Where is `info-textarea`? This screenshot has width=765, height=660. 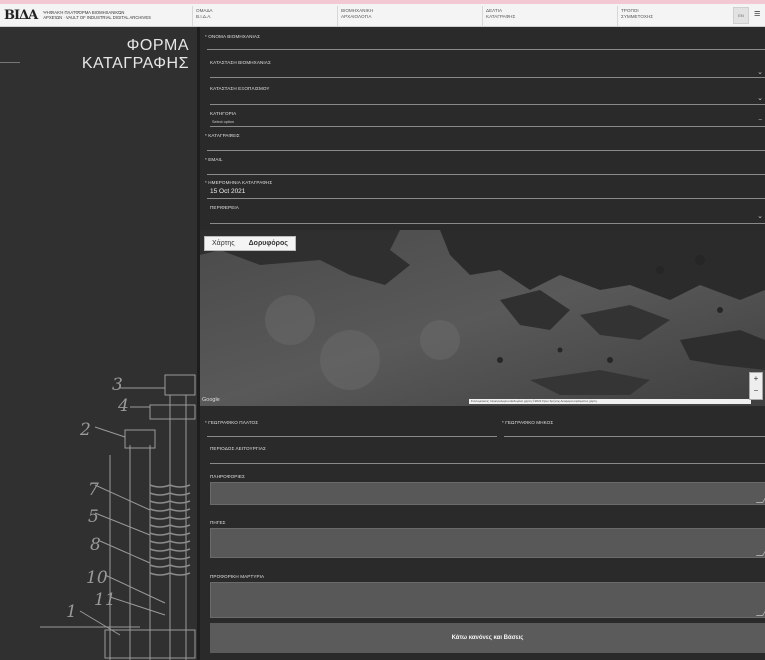 info-textarea is located at coordinates (487, 493).